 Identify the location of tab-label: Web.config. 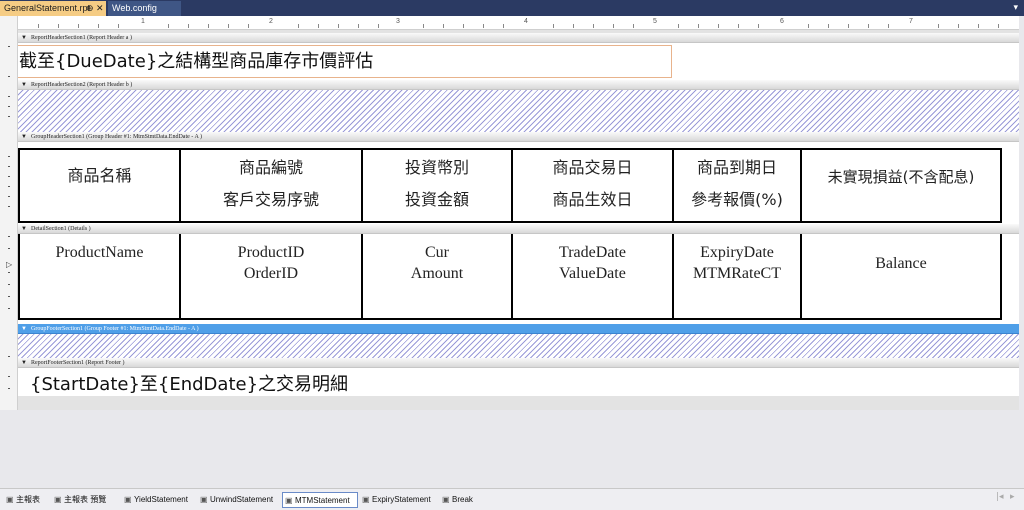
(134, 8).